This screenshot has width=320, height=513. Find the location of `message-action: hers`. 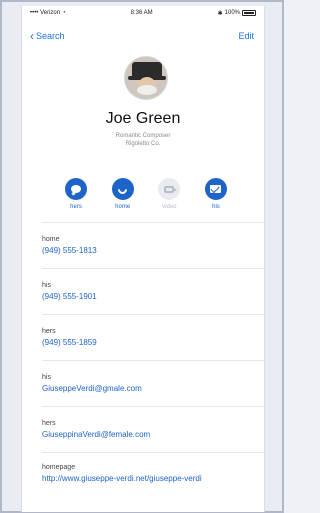

message-action: hers is located at coordinates (76, 196).